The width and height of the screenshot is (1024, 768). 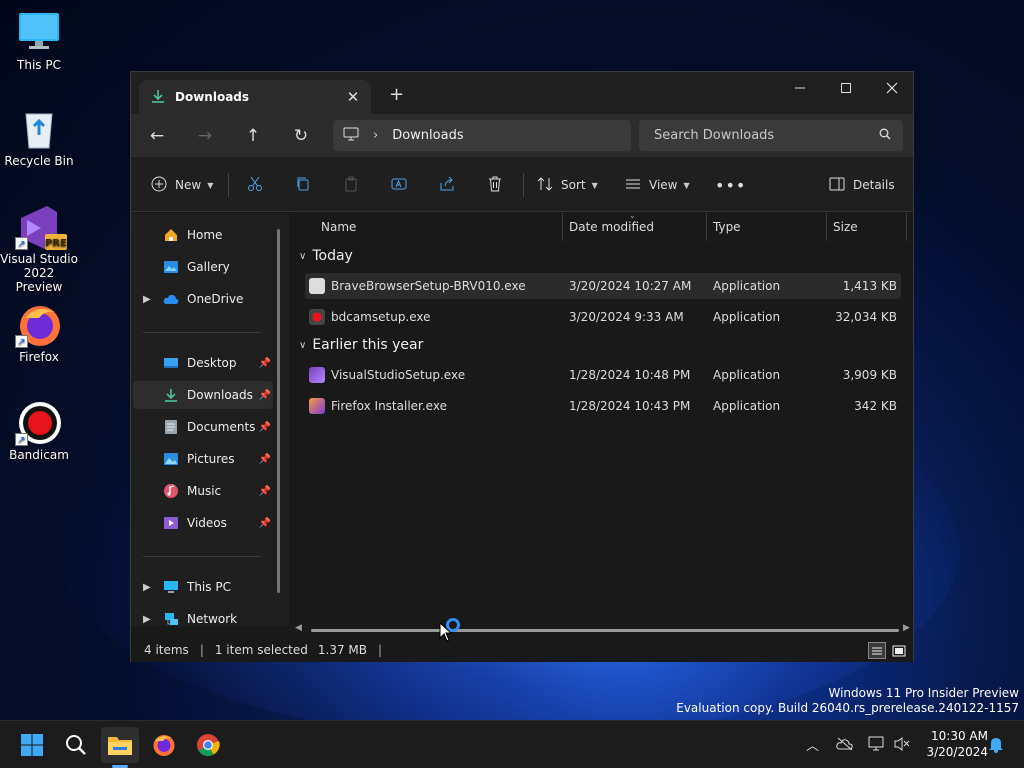 I want to click on back-button: ←, so click(x=157, y=136).